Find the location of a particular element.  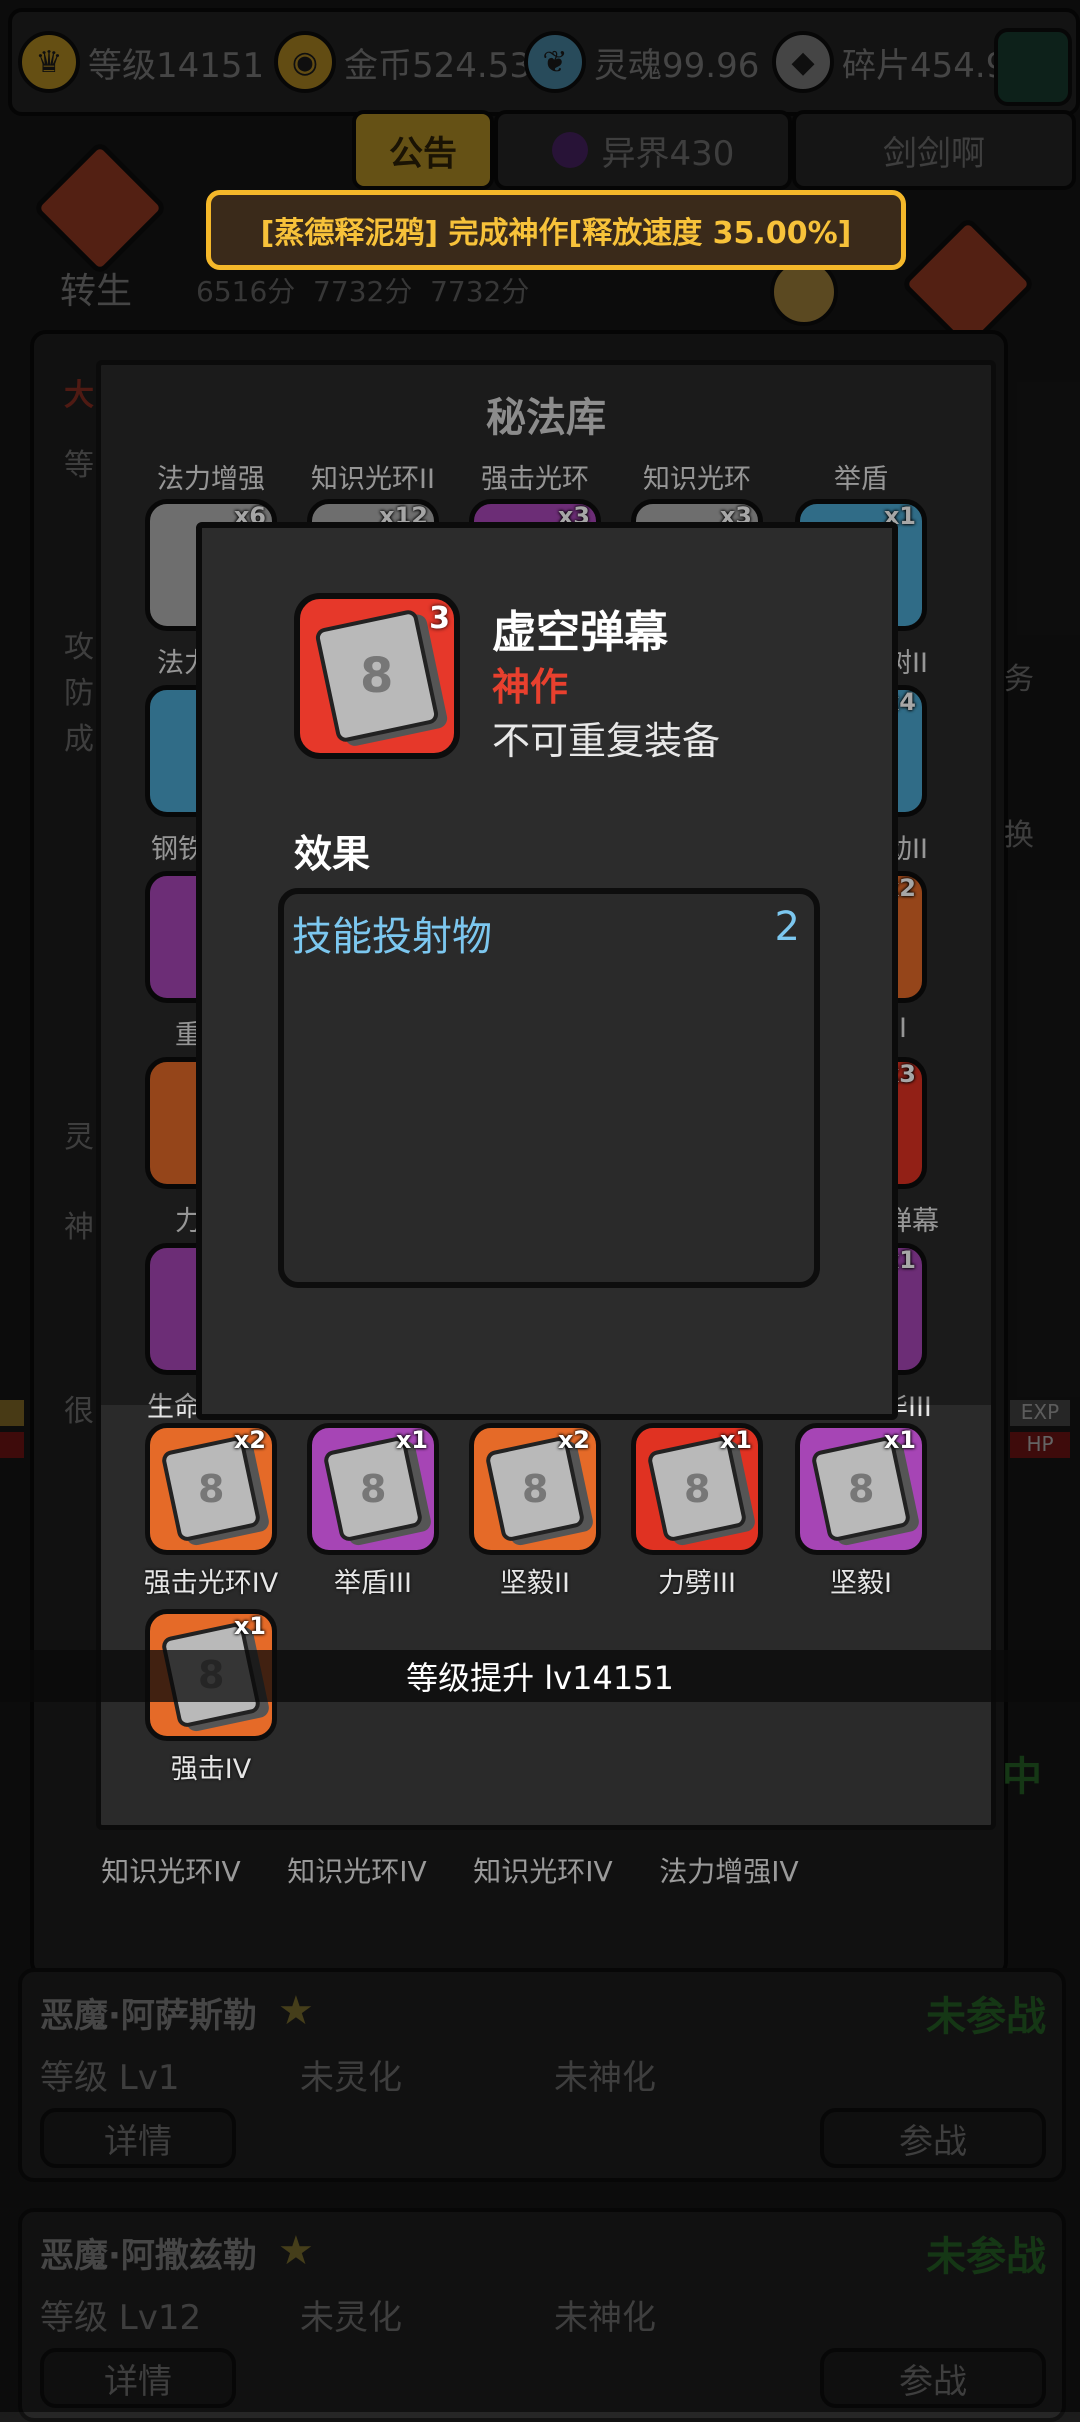

tab-other-world-label: 异界430 is located at coordinates (668, 153).